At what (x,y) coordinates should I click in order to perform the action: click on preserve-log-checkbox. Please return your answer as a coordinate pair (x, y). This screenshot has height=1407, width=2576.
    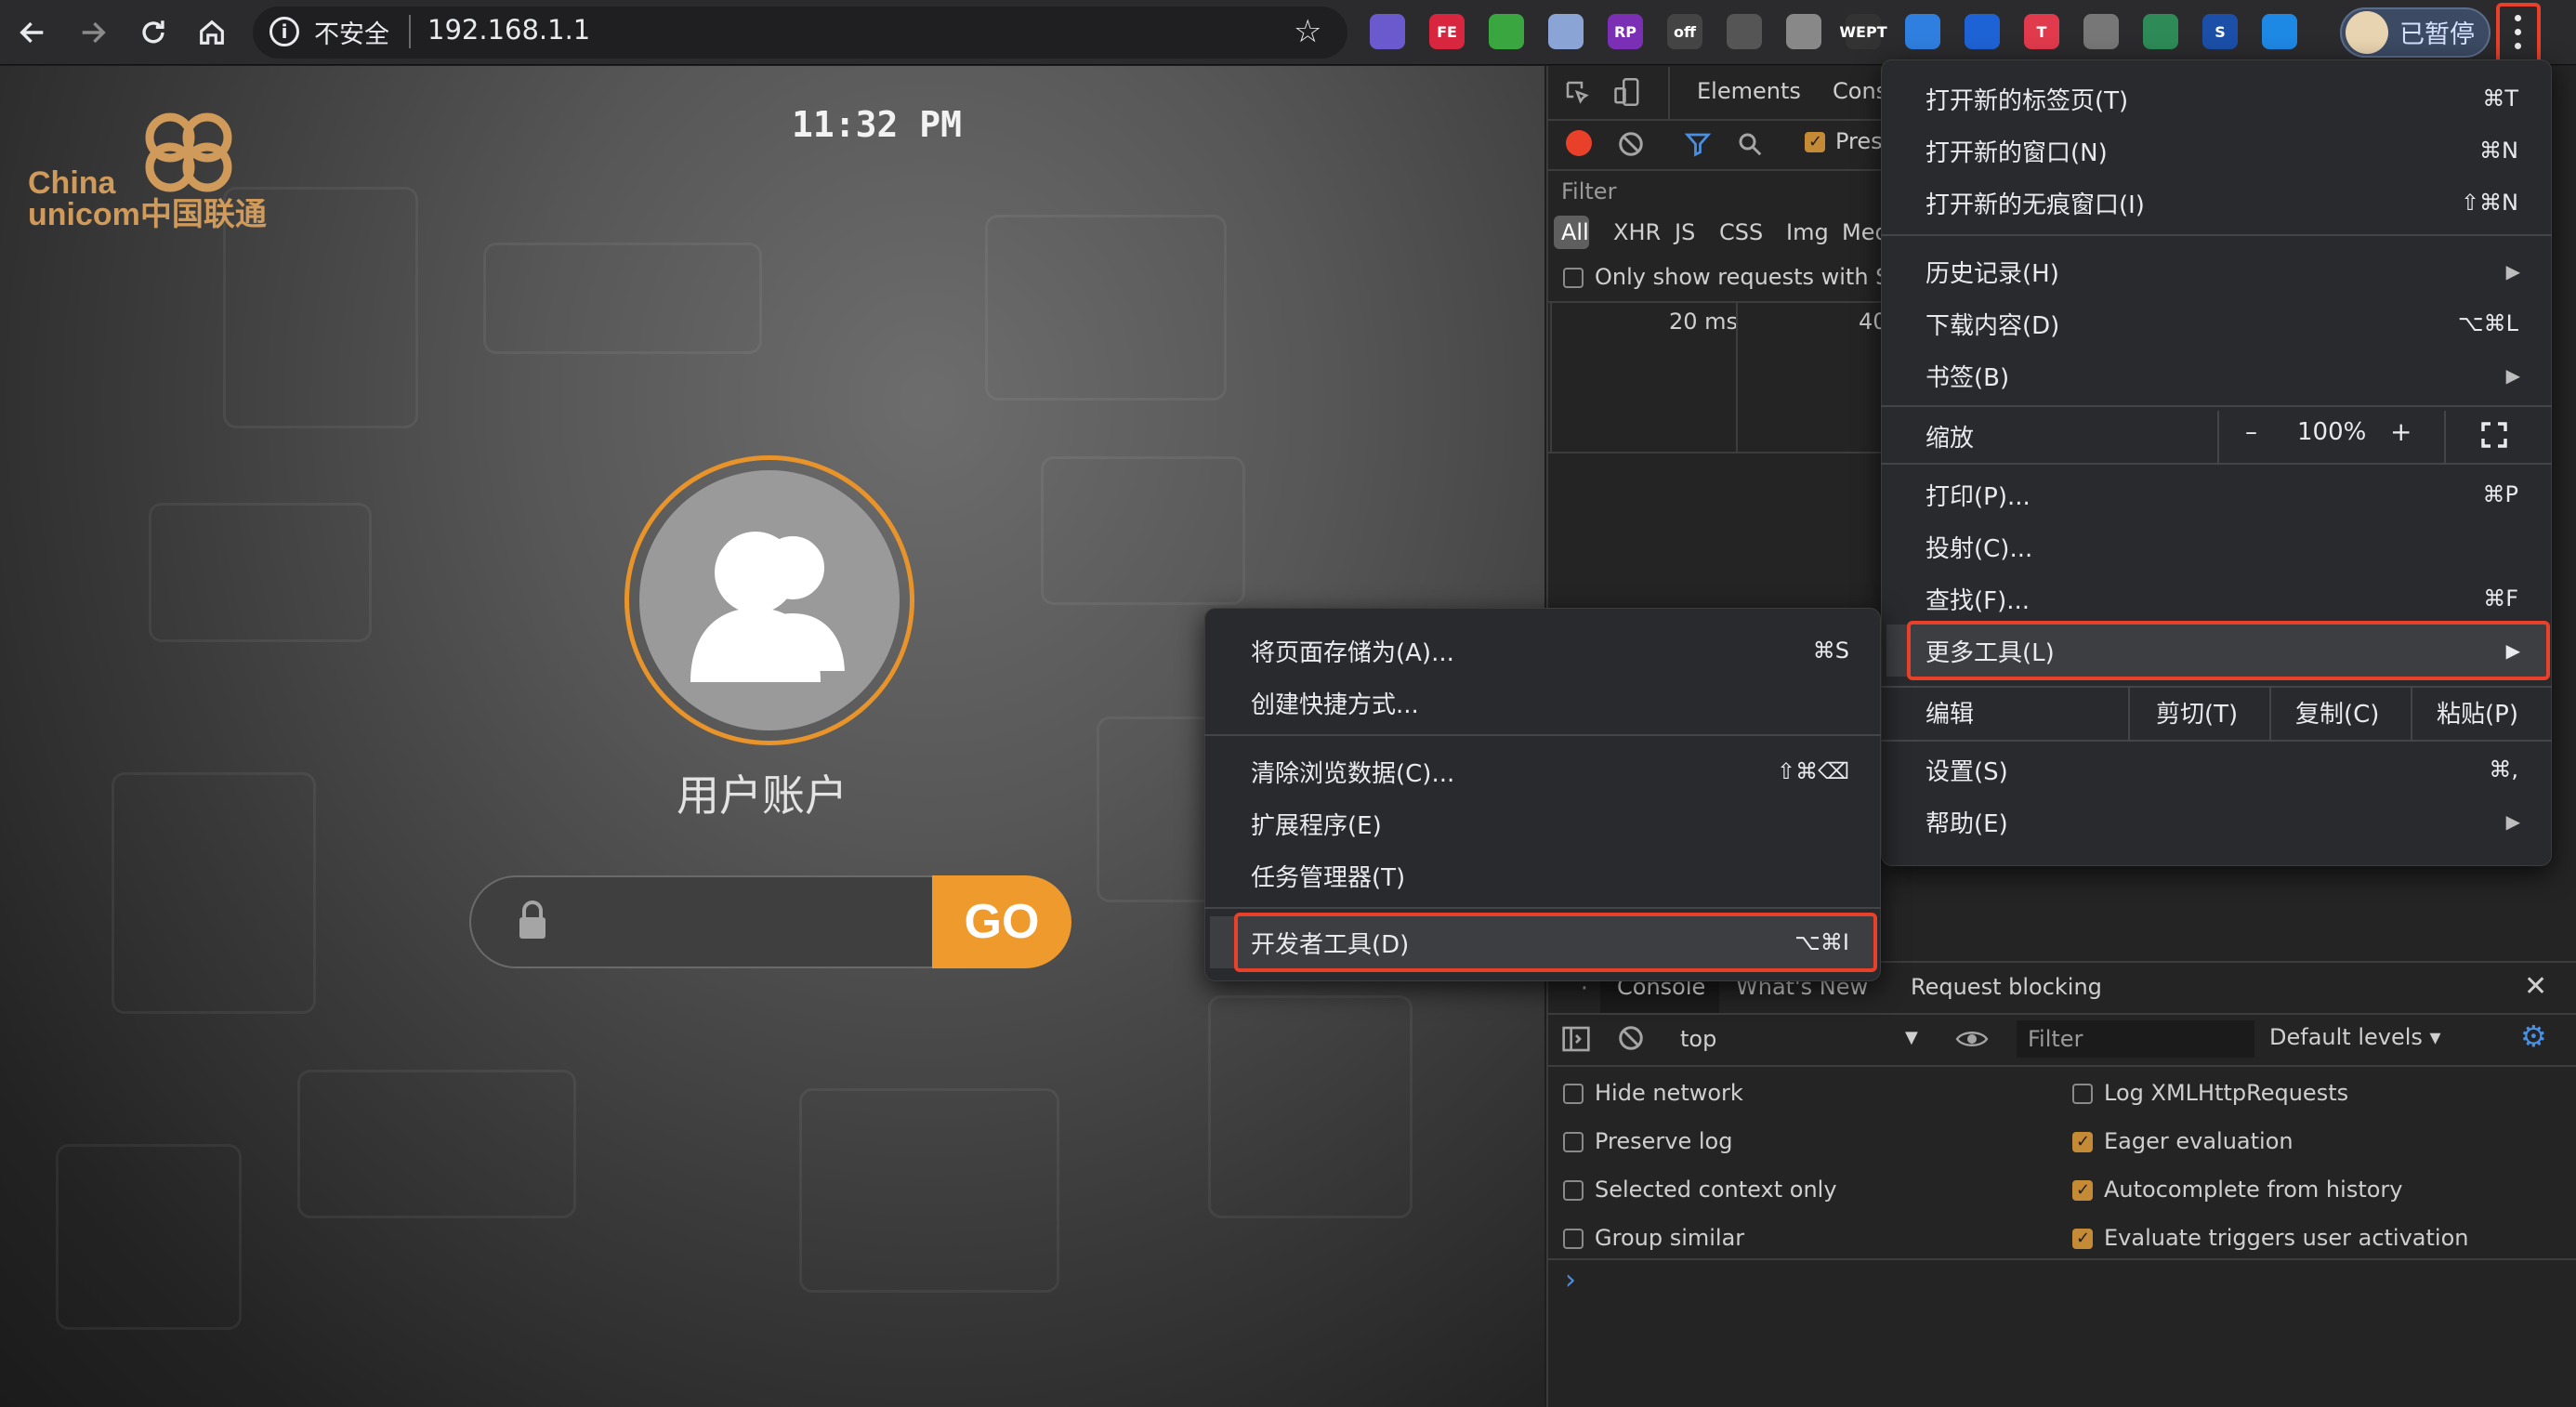
    Looking at the image, I should click on (1815, 142).